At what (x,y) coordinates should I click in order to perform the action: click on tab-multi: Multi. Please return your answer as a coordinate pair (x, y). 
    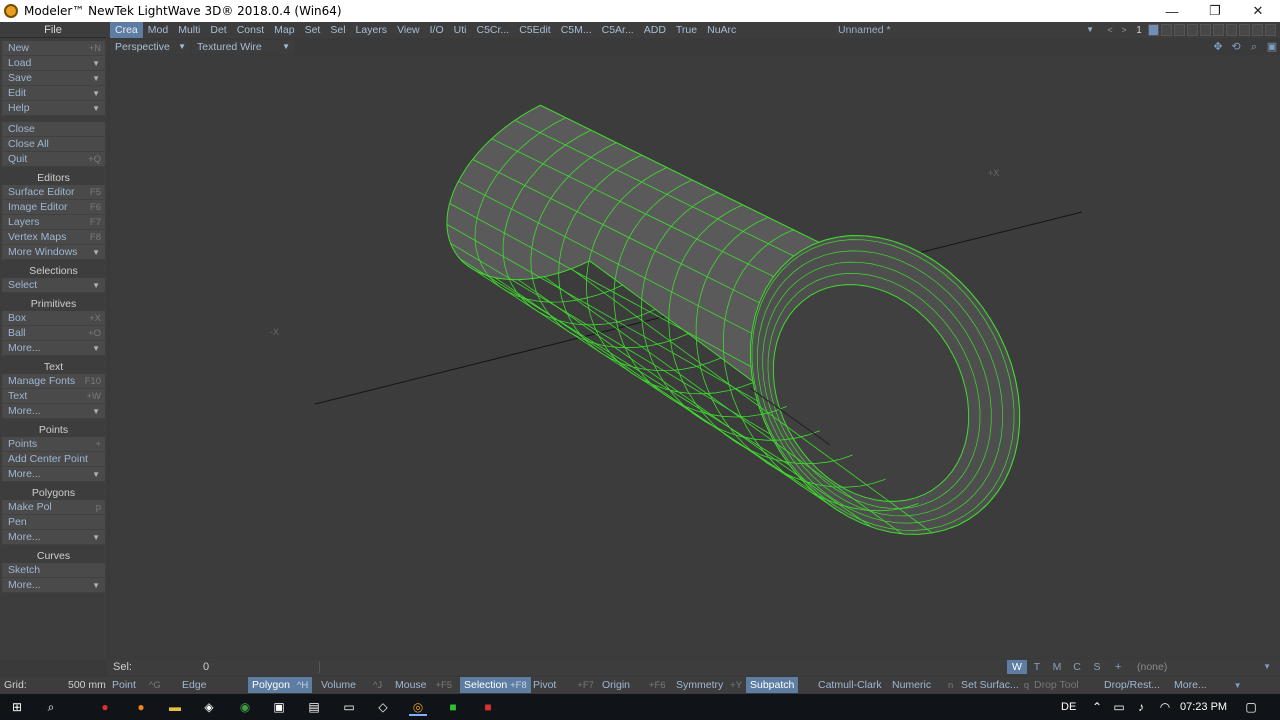
    Looking at the image, I should click on (189, 30).